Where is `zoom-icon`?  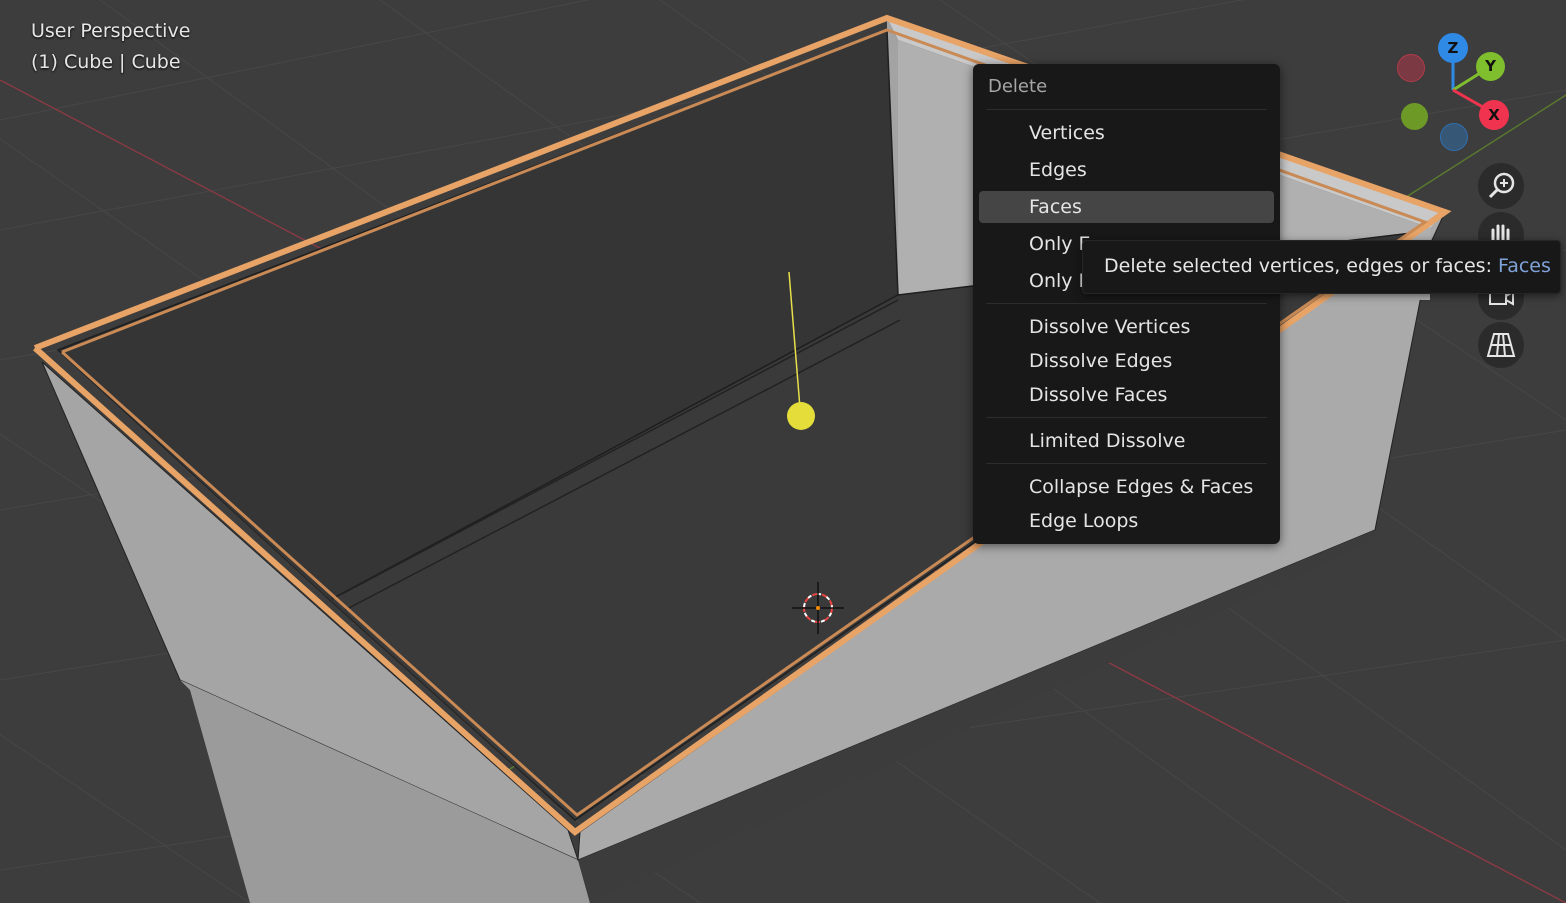
zoom-icon is located at coordinates (1501, 185).